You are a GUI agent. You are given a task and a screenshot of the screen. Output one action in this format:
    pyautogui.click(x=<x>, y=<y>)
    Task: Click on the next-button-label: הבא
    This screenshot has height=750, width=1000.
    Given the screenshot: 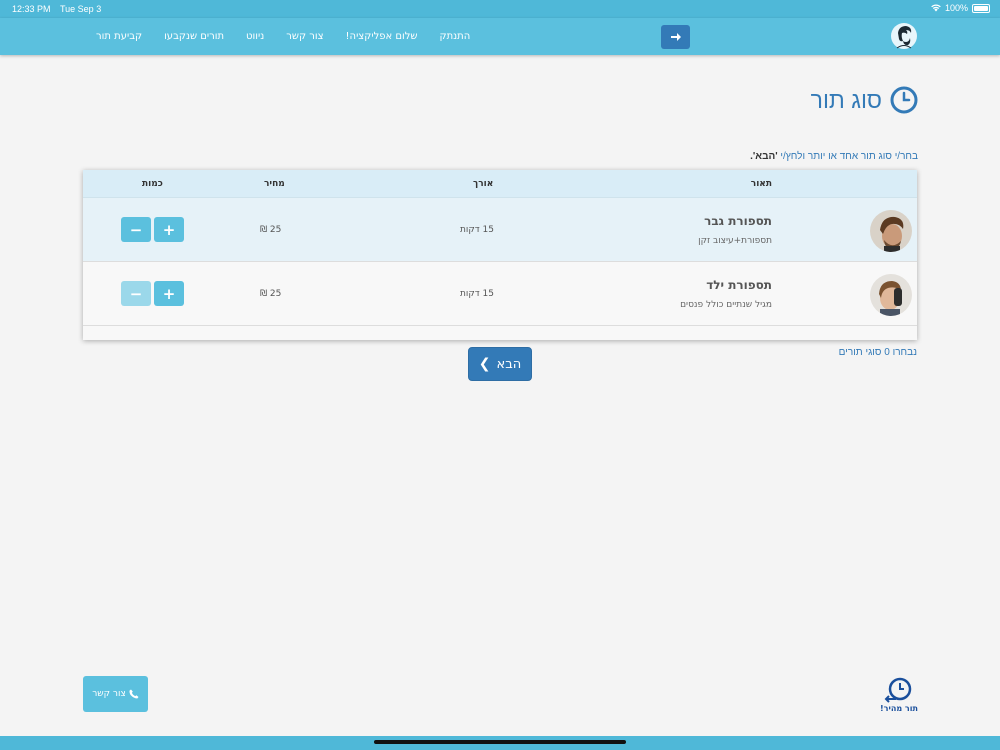 What is the action you would take?
    pyautogui.click(x=509, y=364)
    